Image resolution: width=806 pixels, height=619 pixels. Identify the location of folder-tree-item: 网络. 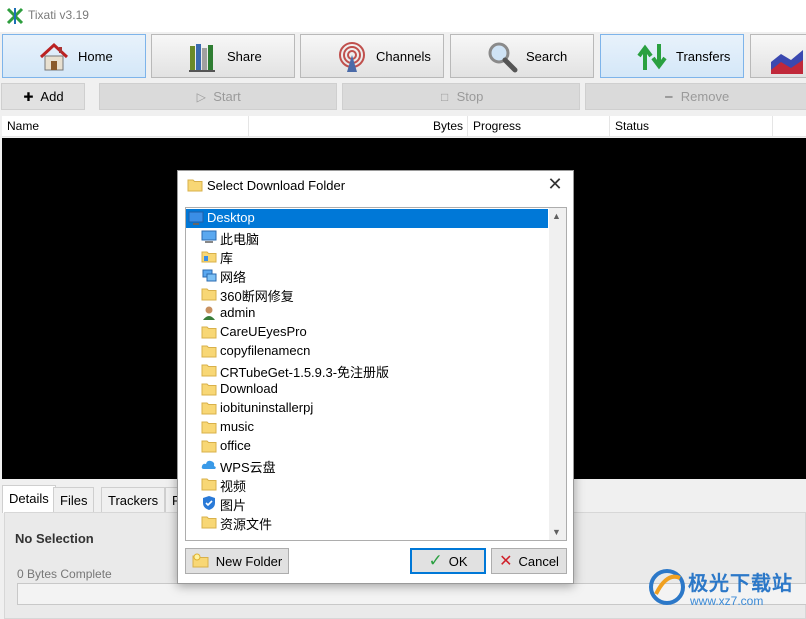
(367, 275).